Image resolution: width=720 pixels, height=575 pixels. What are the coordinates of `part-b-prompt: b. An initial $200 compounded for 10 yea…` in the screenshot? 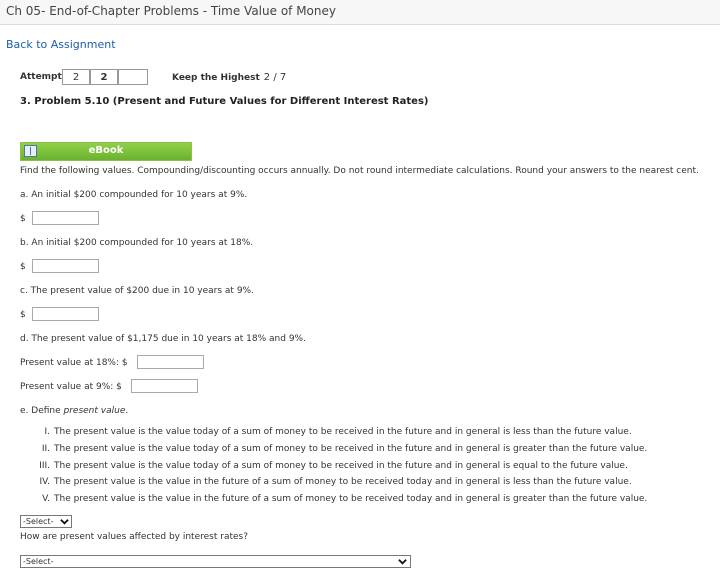 It's located at (137, 243).